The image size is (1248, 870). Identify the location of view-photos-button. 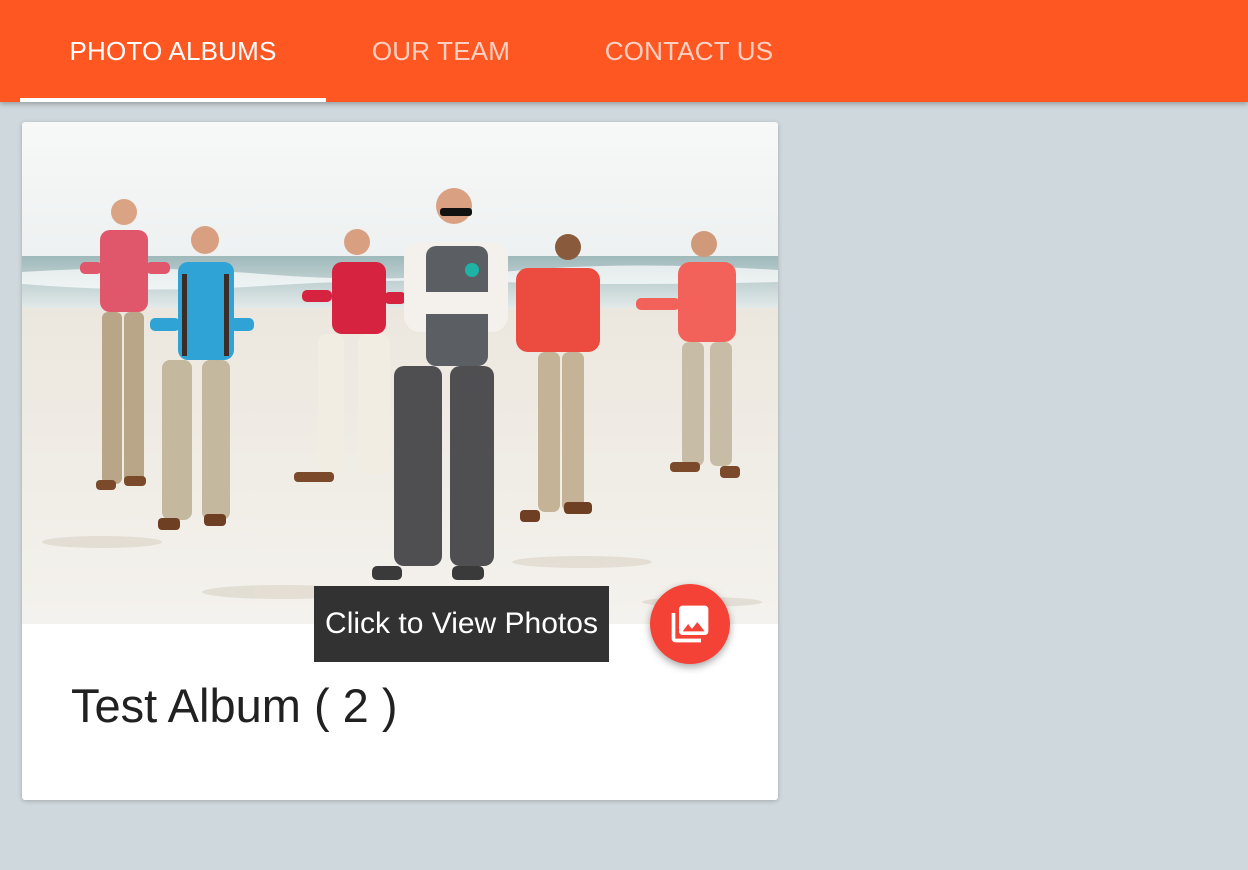
(690, 624).